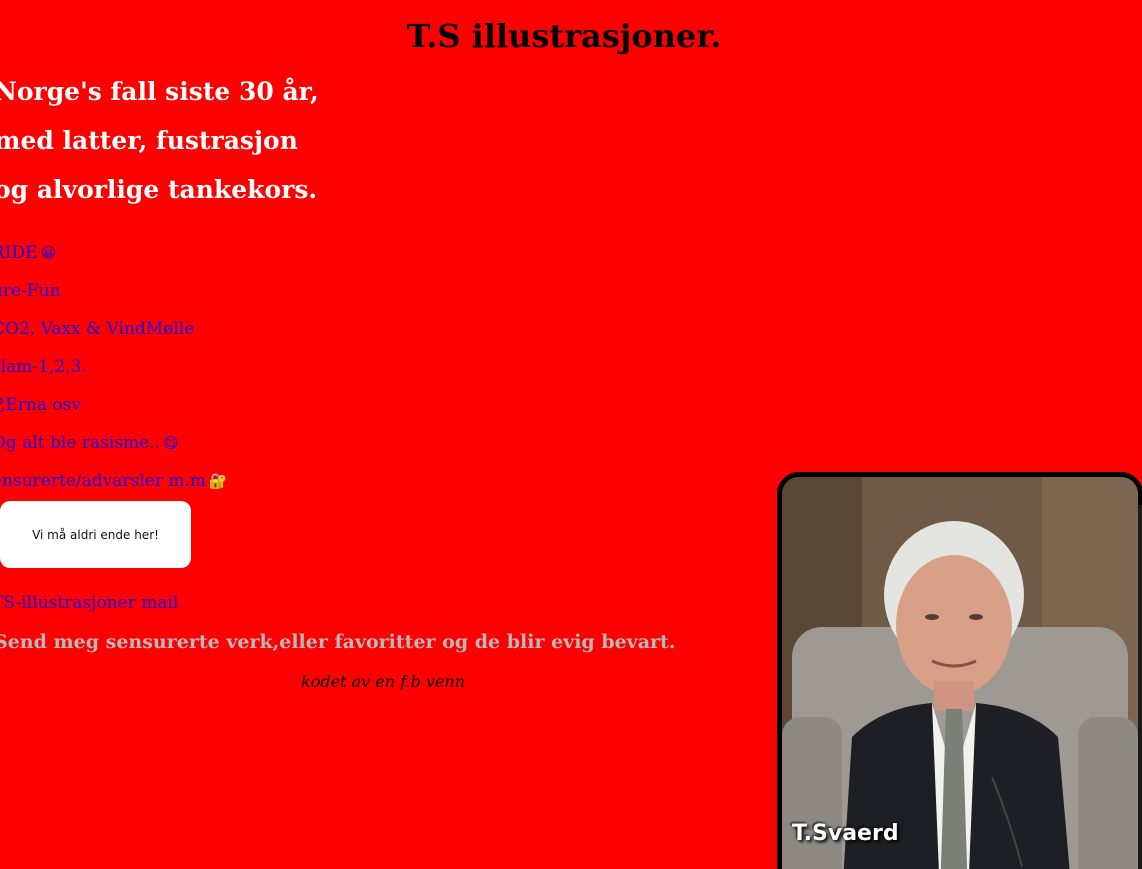  Describe the element at coordinates (149, 140) in the screenshot. I see `tagline-line-2: med latter, fustrasjon` at that location.